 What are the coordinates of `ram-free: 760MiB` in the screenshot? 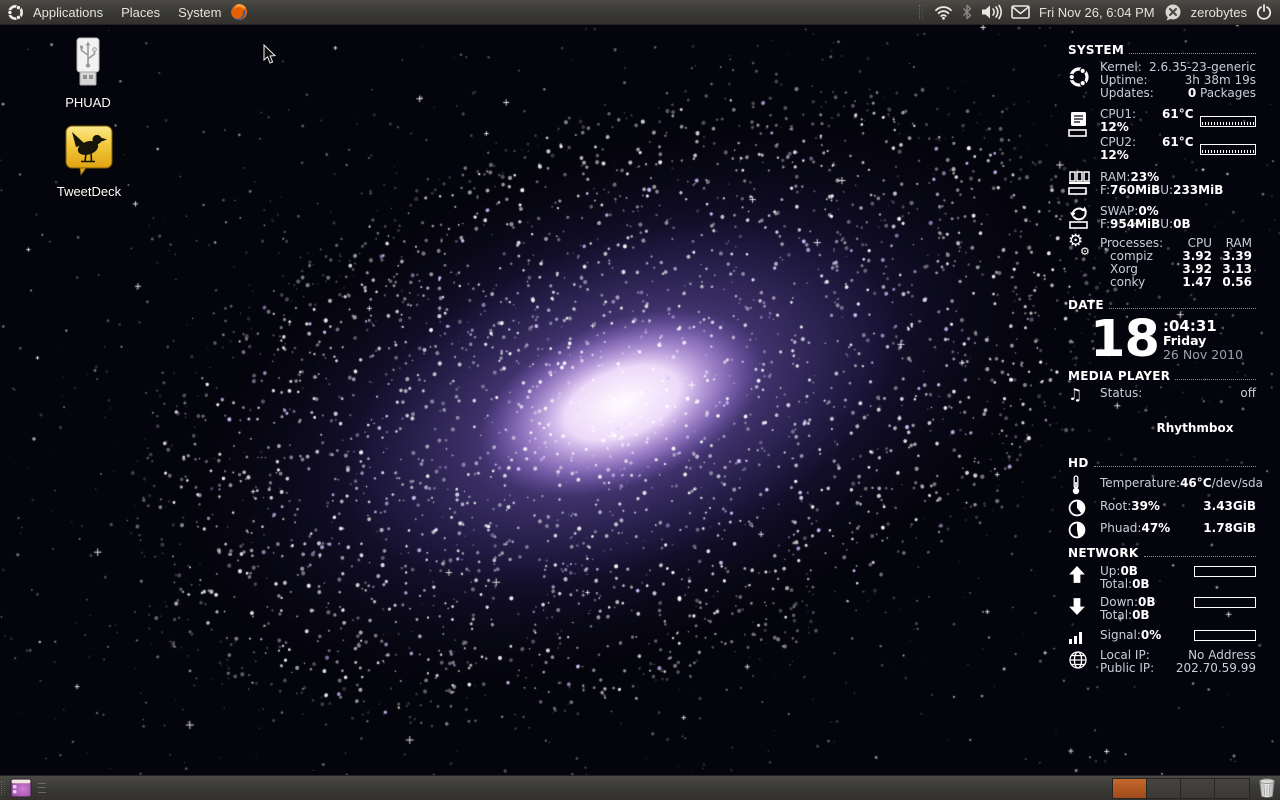 It's located at (1135, 190).